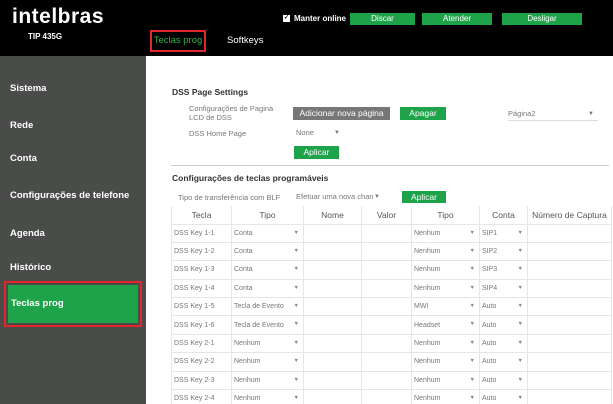 This screenshot has height=404, width=613. What do you see at coordinates (339, 197) in the screenshot?
I see `transfer-type-select: Efetuar uma nova chan ▼` at bounding box center [339, 197].